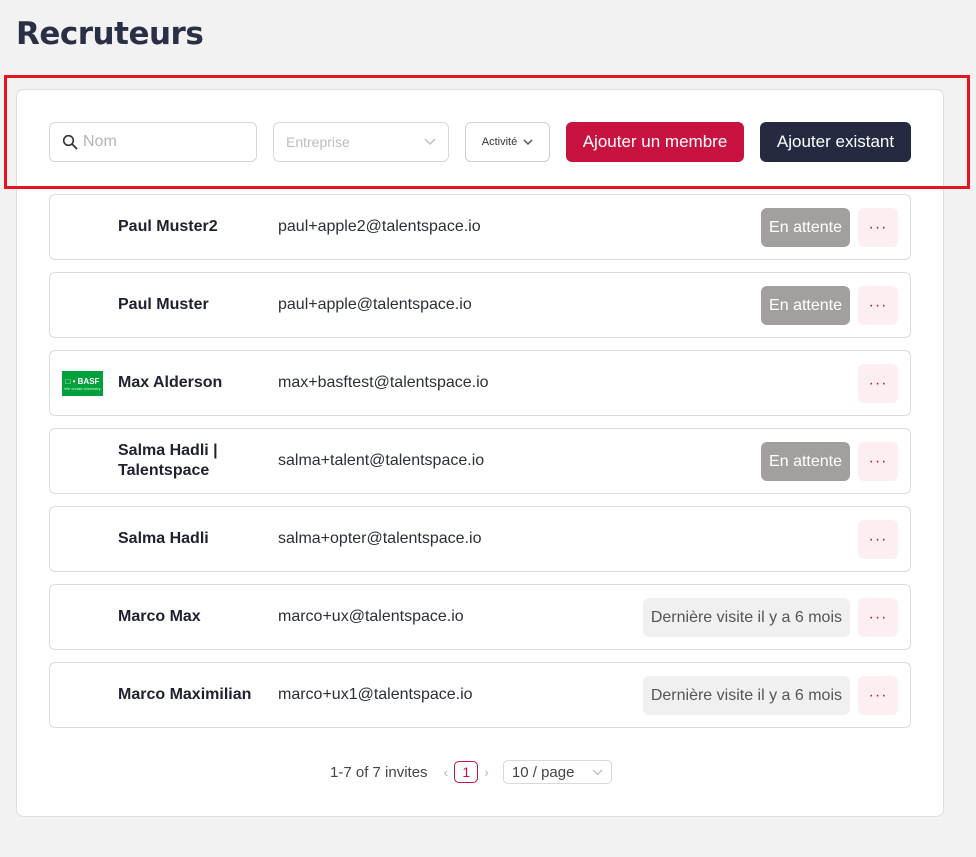 The image size is (976, 857). I want to click on activity-select: Activité, so click(507, 142).